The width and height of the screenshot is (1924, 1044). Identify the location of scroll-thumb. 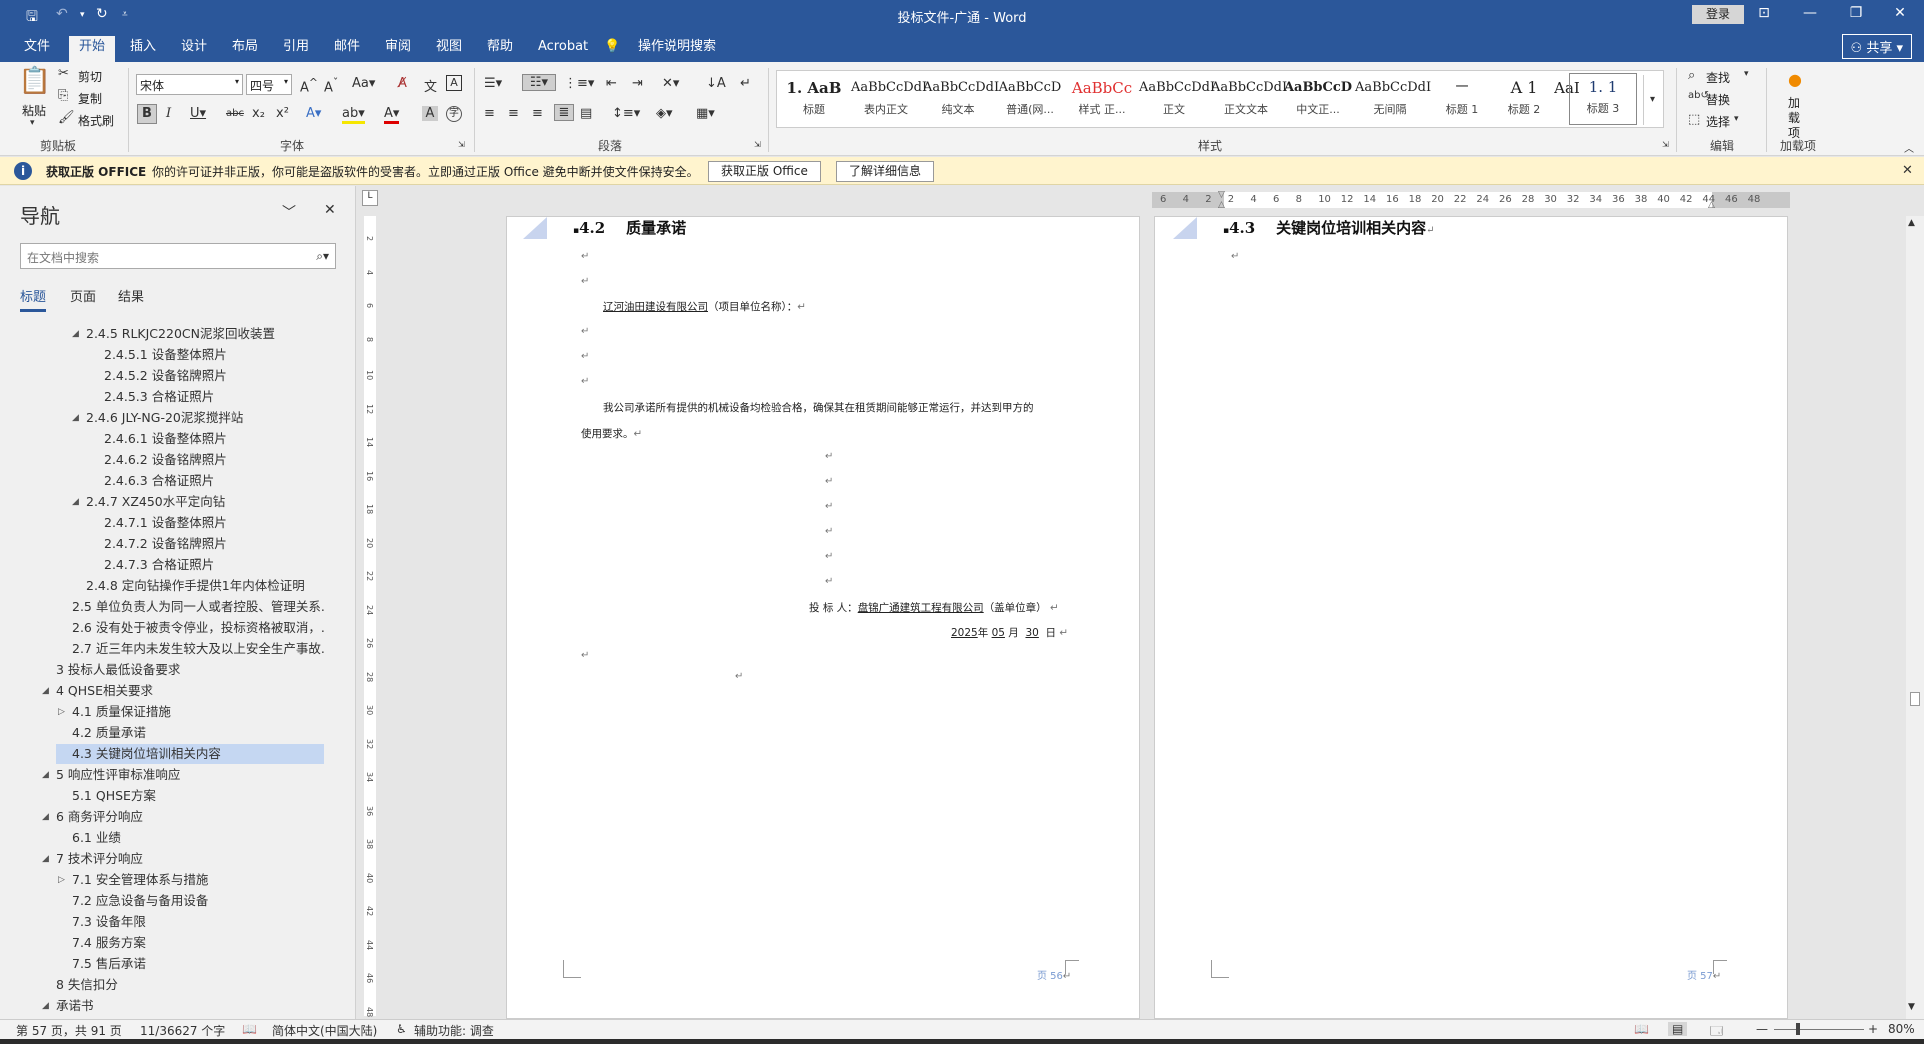
(1915, 699).